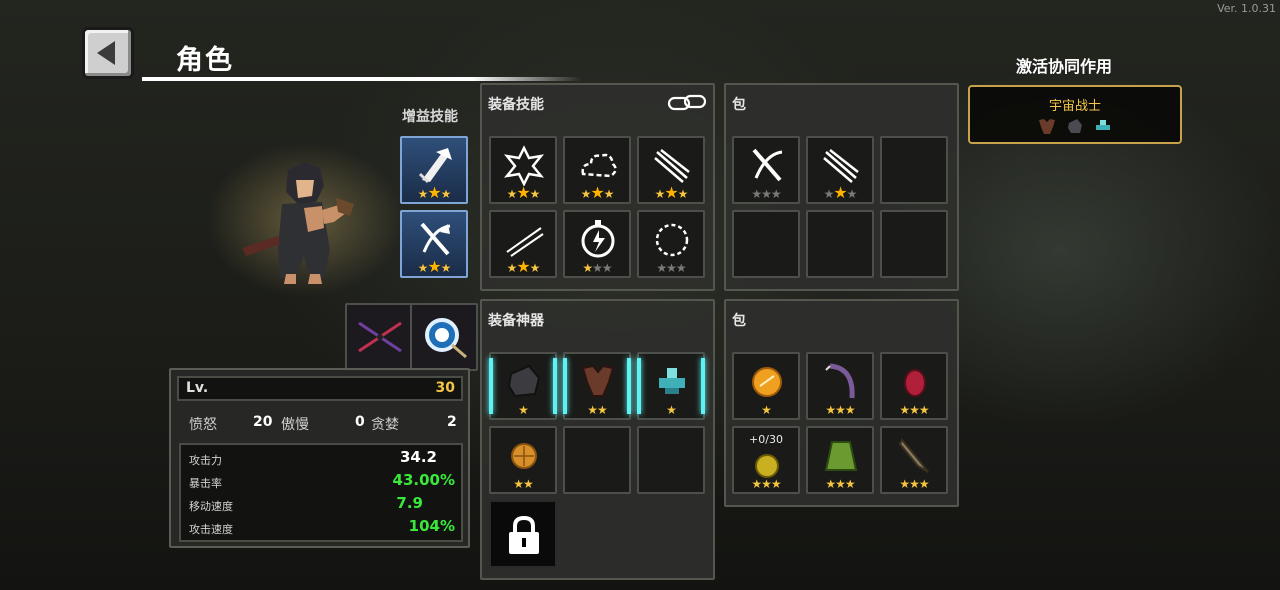  I want to click on skill-bag-title: 包, so click(739, 105).